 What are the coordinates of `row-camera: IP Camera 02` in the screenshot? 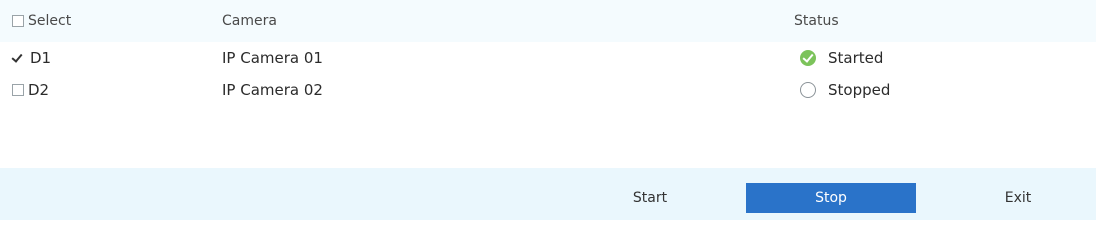 It's located at (272, 90).